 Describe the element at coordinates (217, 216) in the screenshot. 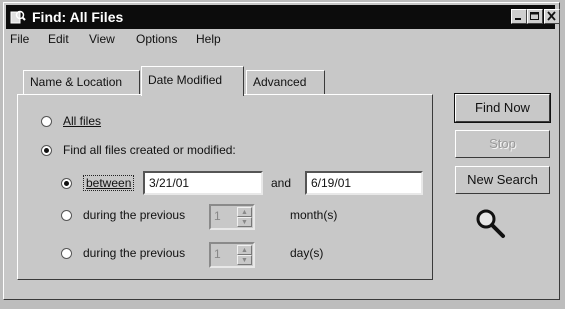

I see `months-value: 1` at that location.